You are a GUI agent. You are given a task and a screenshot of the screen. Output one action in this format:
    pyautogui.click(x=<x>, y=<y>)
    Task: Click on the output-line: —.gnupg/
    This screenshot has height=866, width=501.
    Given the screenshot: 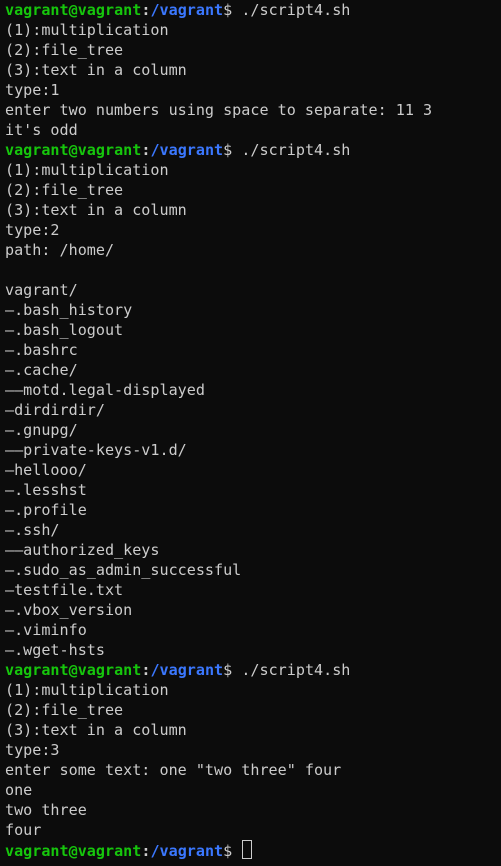 What is the action you would take?
    pyautogui.click(x=41, y=430)
    